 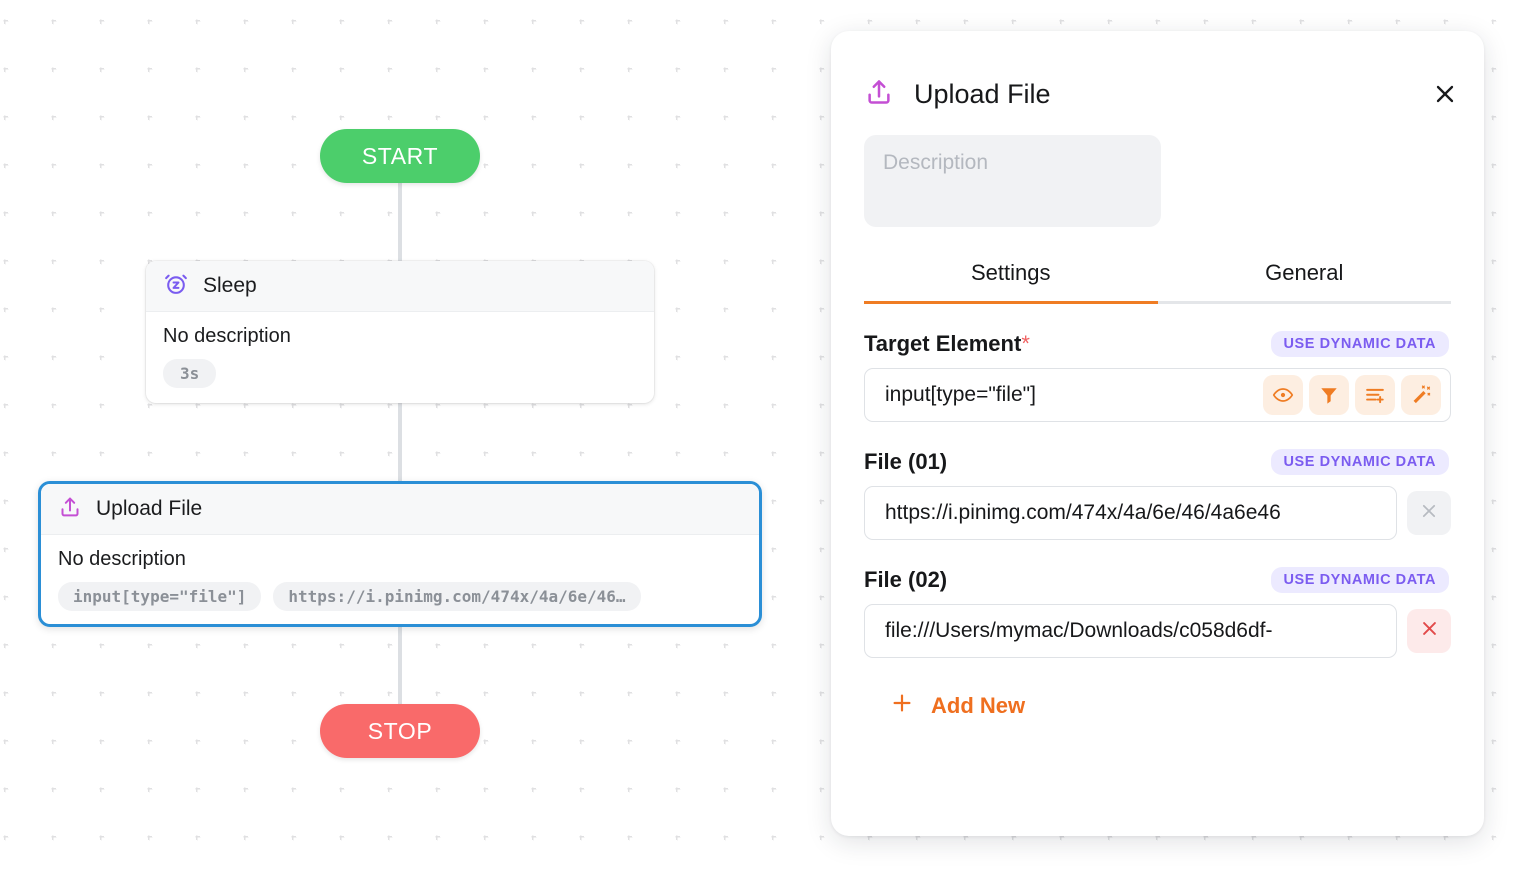 I want to click on flow-node-sleep-body: No description 3s, so click(x=400, y=350).